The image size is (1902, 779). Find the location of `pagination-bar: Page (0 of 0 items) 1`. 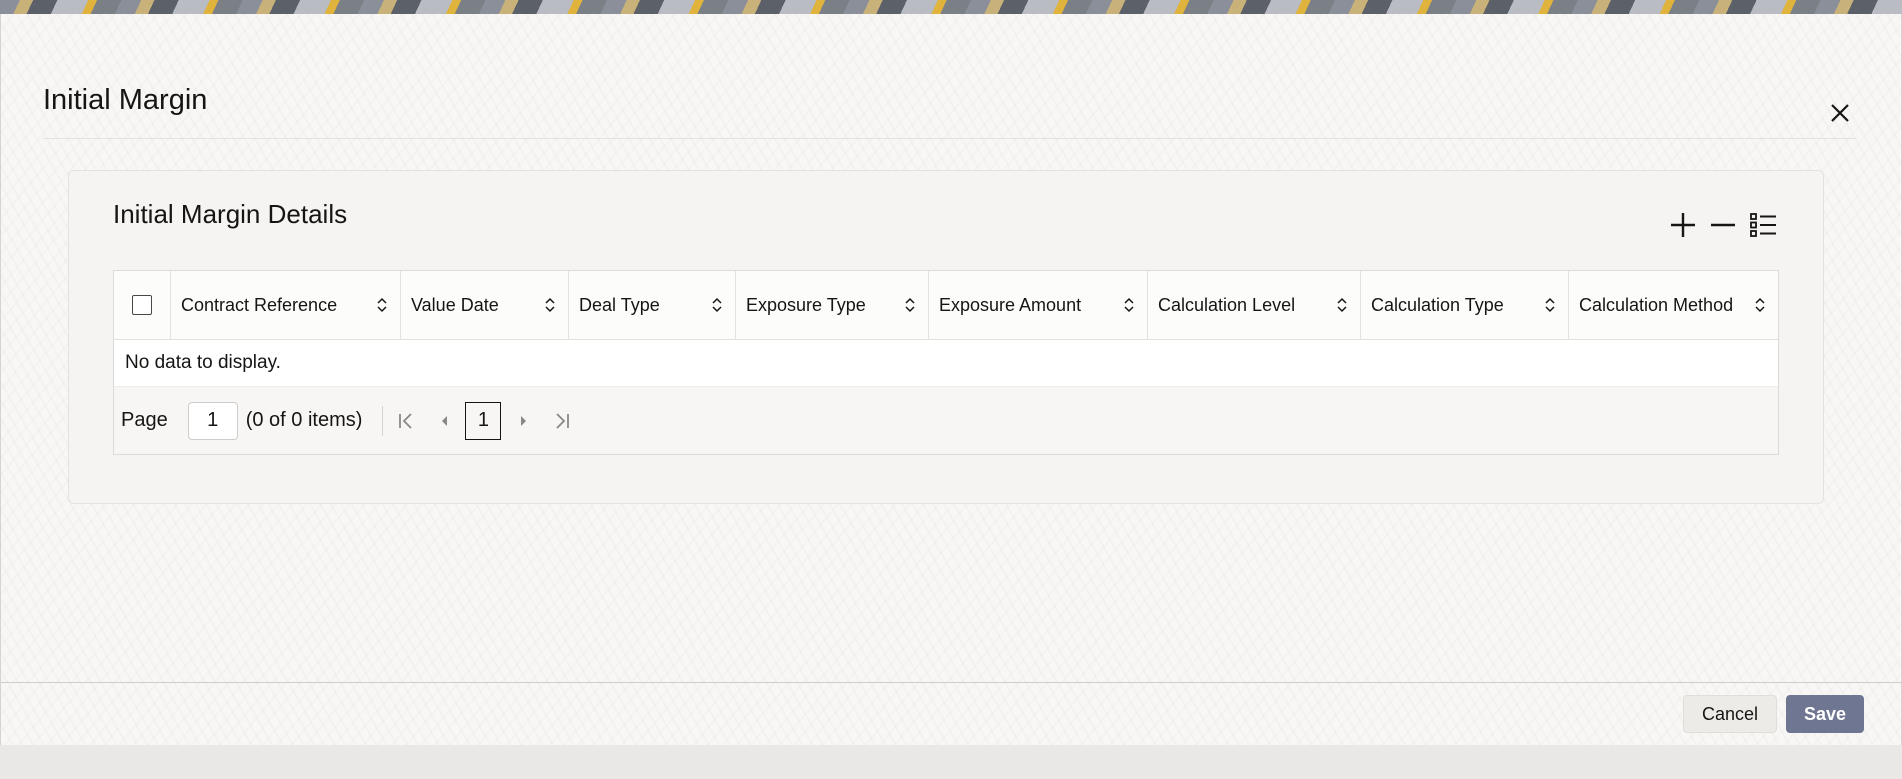

pagination-bar: Page (0 of 0 items) 1 is located at coordinates (946, 420).